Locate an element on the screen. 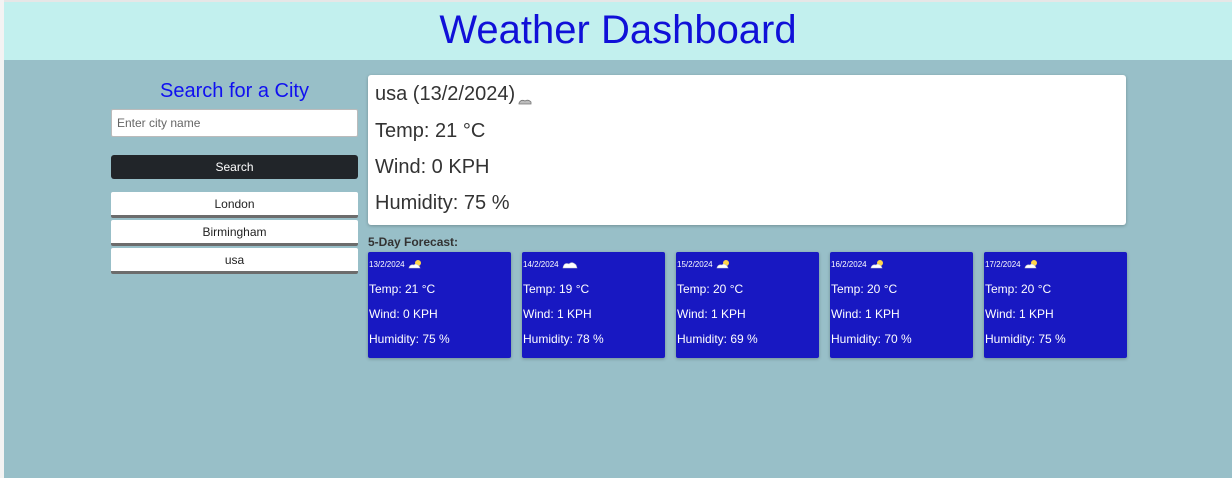 The image size is (1232, 478). forecast-date: 14/2/2024 is located at coordinates (541, 264).